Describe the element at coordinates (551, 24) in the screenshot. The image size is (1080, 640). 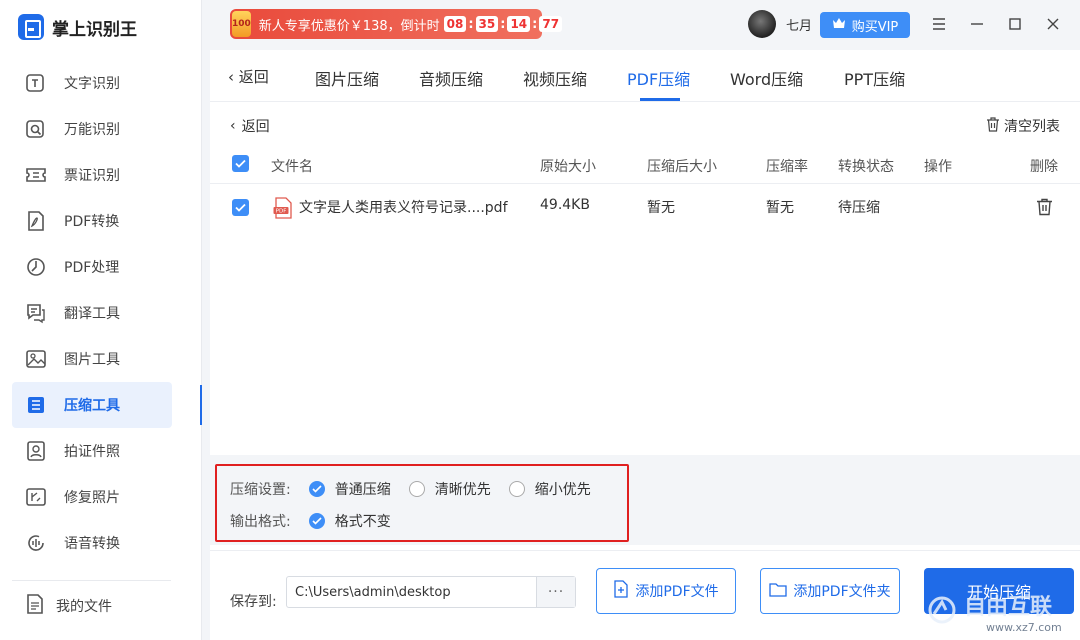
I see `timer-centiseconds: 77` at that location.